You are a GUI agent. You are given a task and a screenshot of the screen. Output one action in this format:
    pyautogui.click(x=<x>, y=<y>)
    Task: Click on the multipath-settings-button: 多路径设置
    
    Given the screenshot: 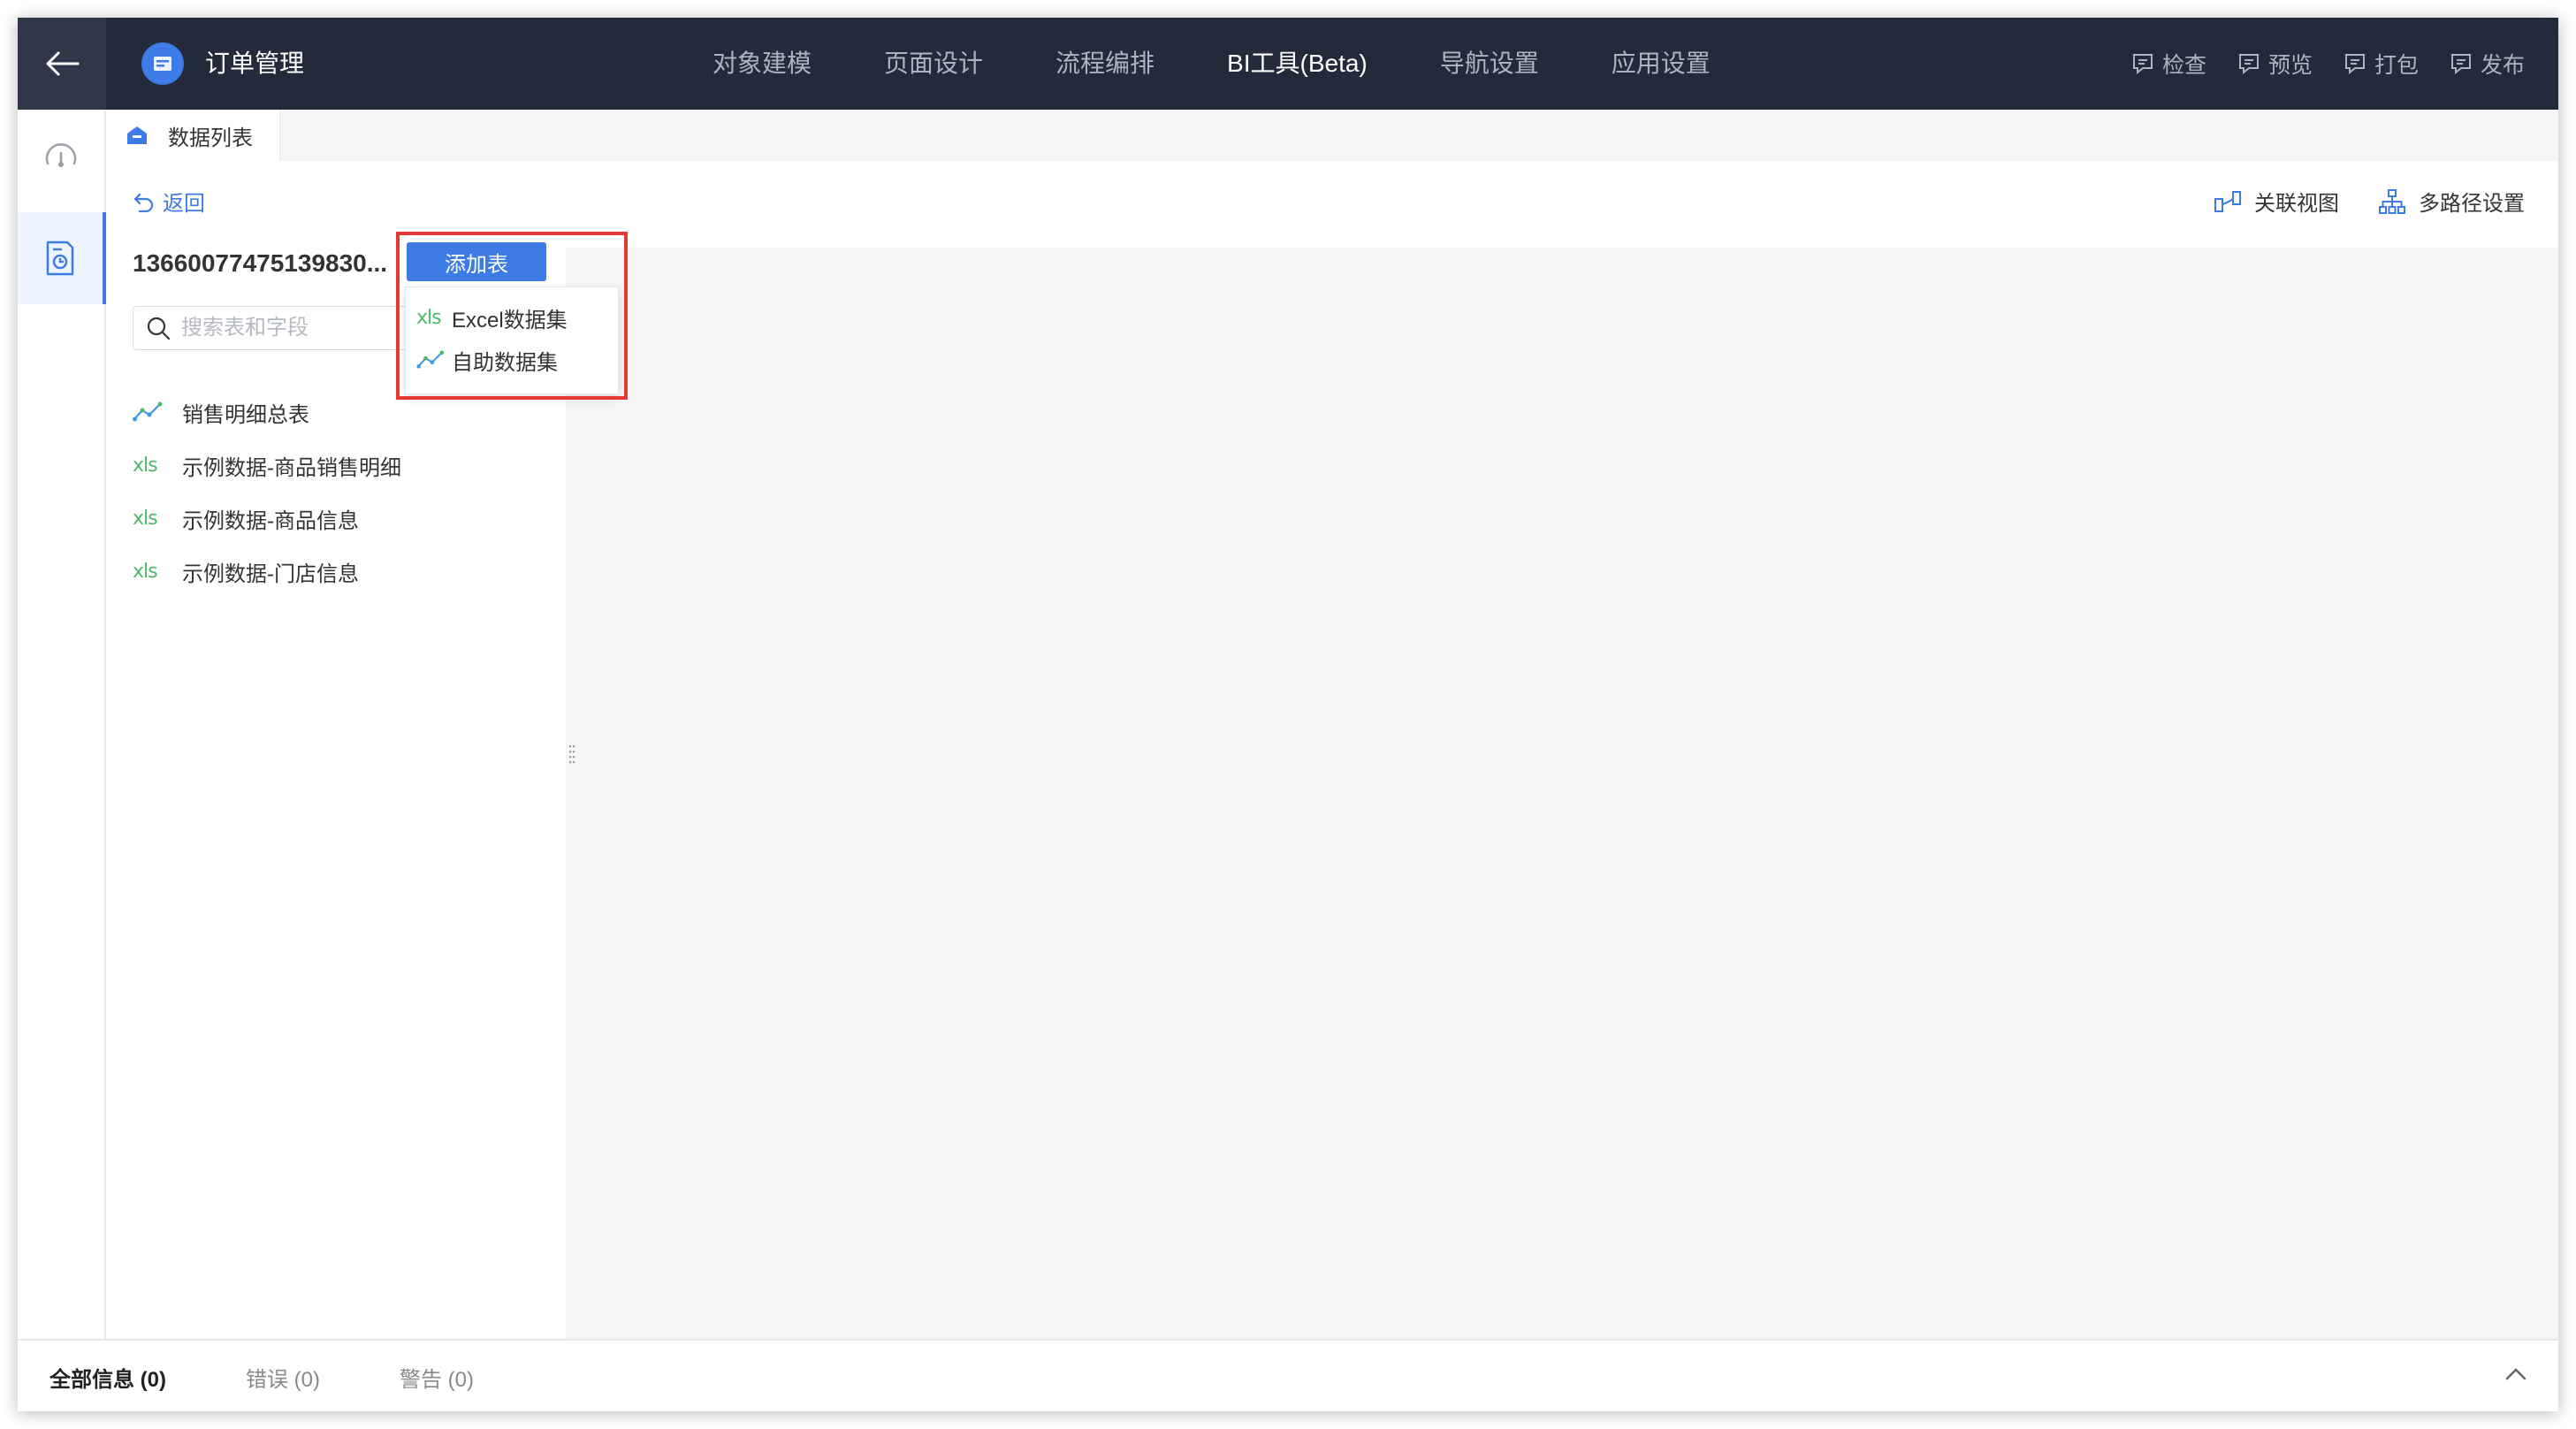 What is the action you would take?
    pyautogui.click(x=2451, y=201)
    